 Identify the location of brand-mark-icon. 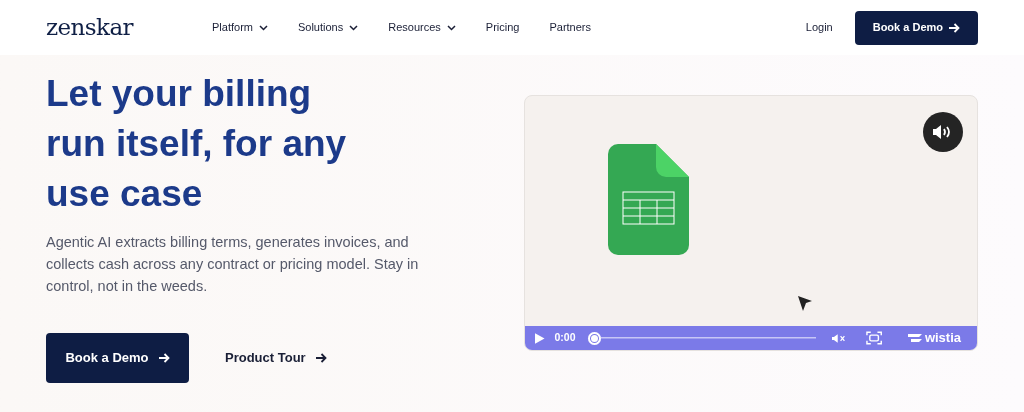
(914, 338).